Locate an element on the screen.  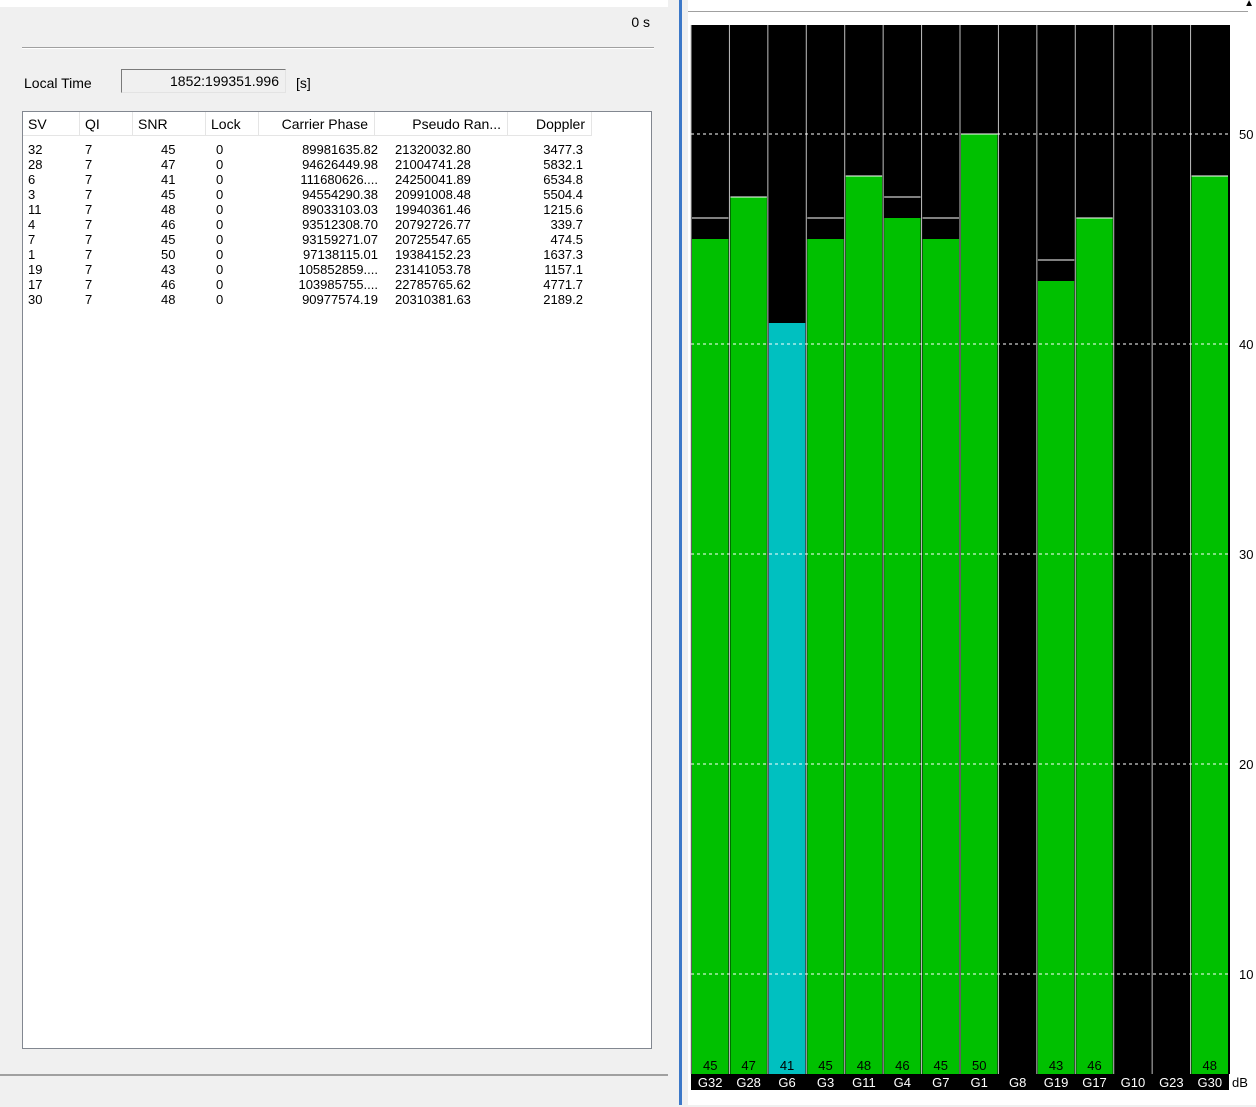
table-row: 32 7 45 0 89981635.82 21320032.80 3477.3 is located at coordinates (337, 149).